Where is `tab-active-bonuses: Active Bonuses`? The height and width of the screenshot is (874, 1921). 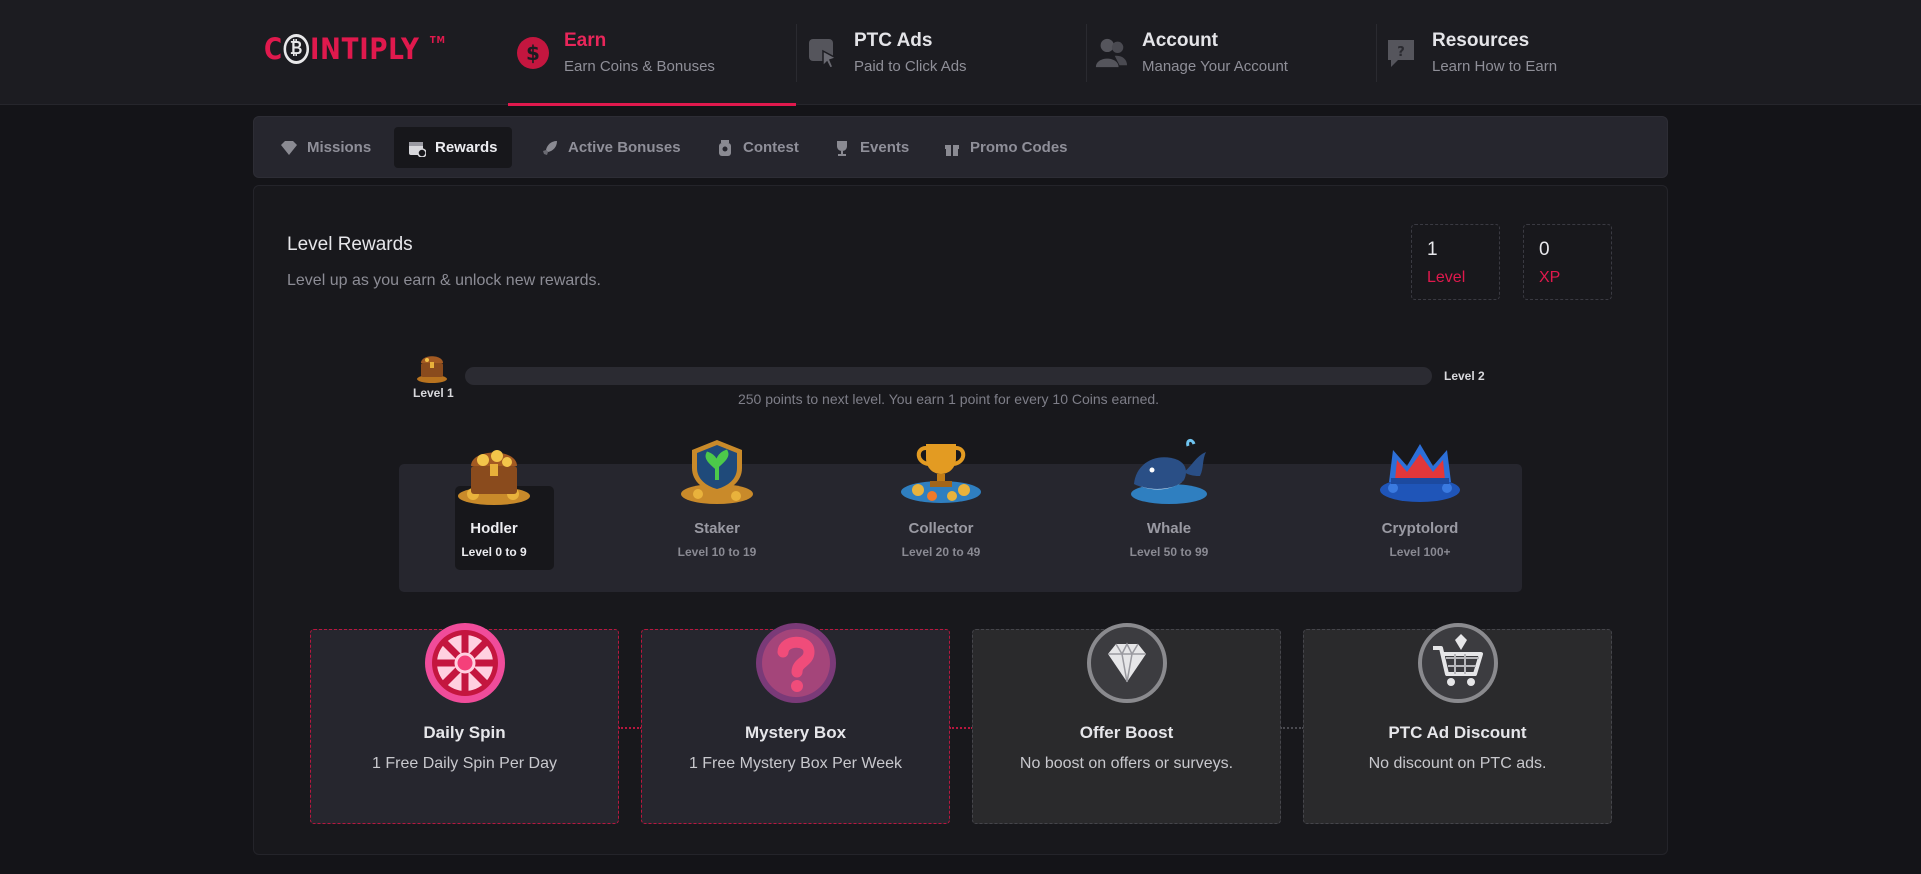
tab-active-bonuses: Active Bonuses is located at coordinates (611, 147).